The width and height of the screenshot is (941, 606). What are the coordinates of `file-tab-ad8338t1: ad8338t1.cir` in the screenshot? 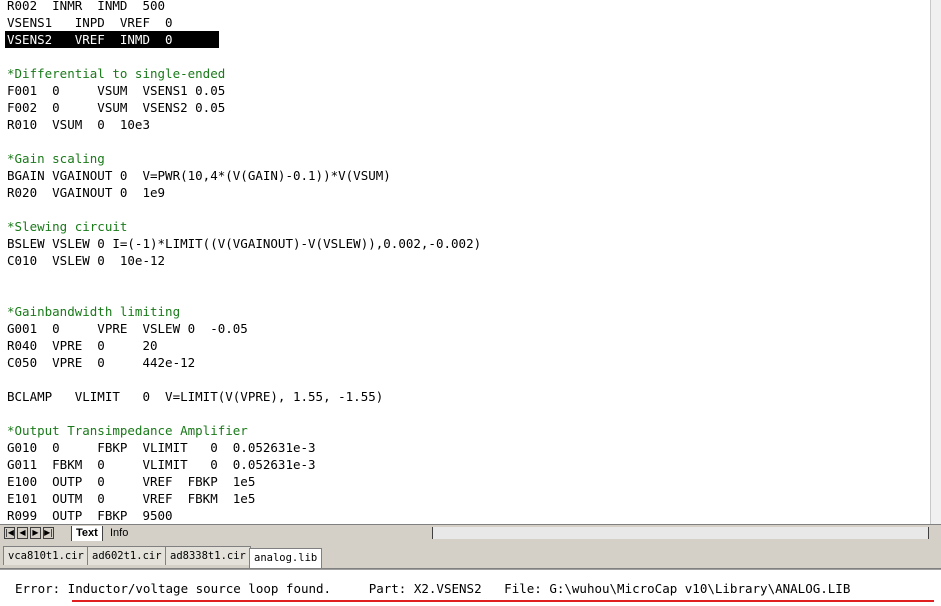 It's located at (208, 555).